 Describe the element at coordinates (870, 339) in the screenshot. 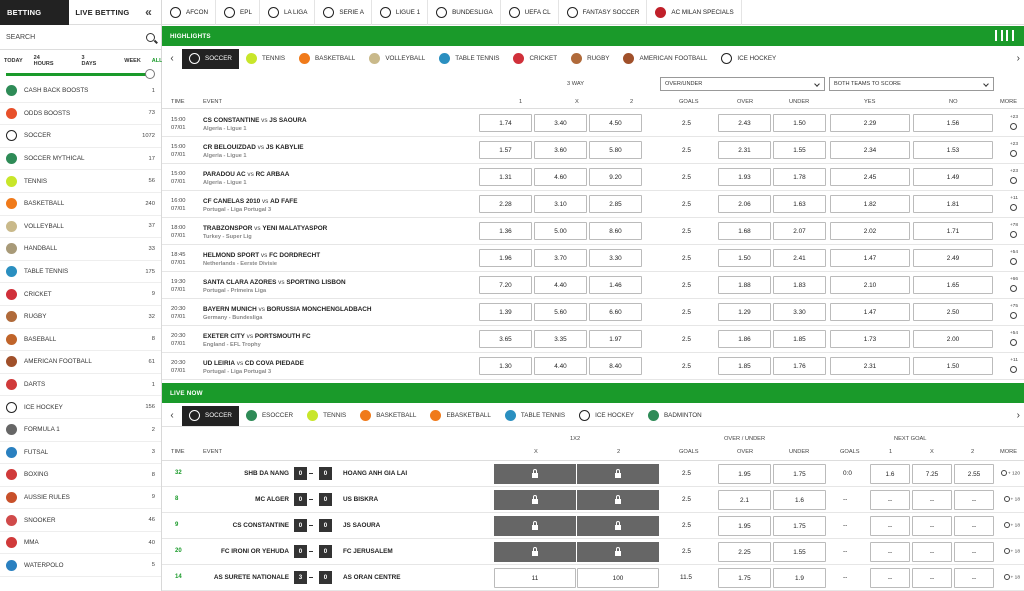

I see `odds-yes: 1.73` at that location.